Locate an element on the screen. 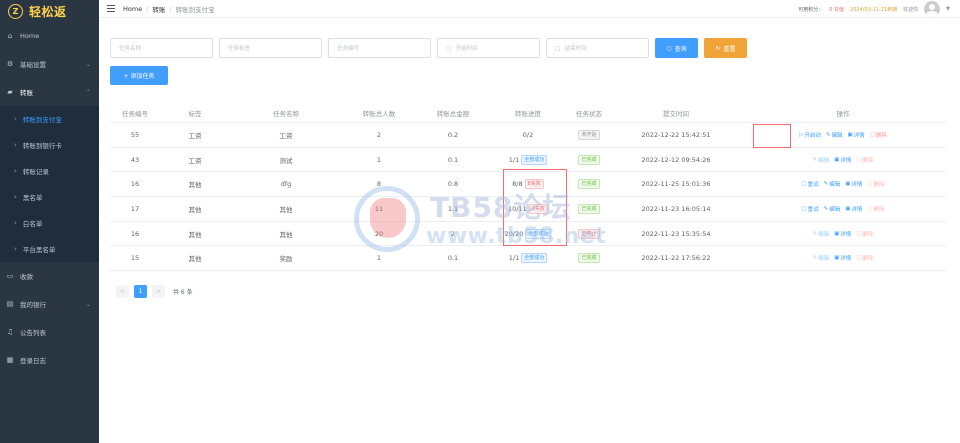 The height and width of the screenshot is (443, 960). sidebar-item-8: › 平台黑名单 is located at coordinates (49, 249).